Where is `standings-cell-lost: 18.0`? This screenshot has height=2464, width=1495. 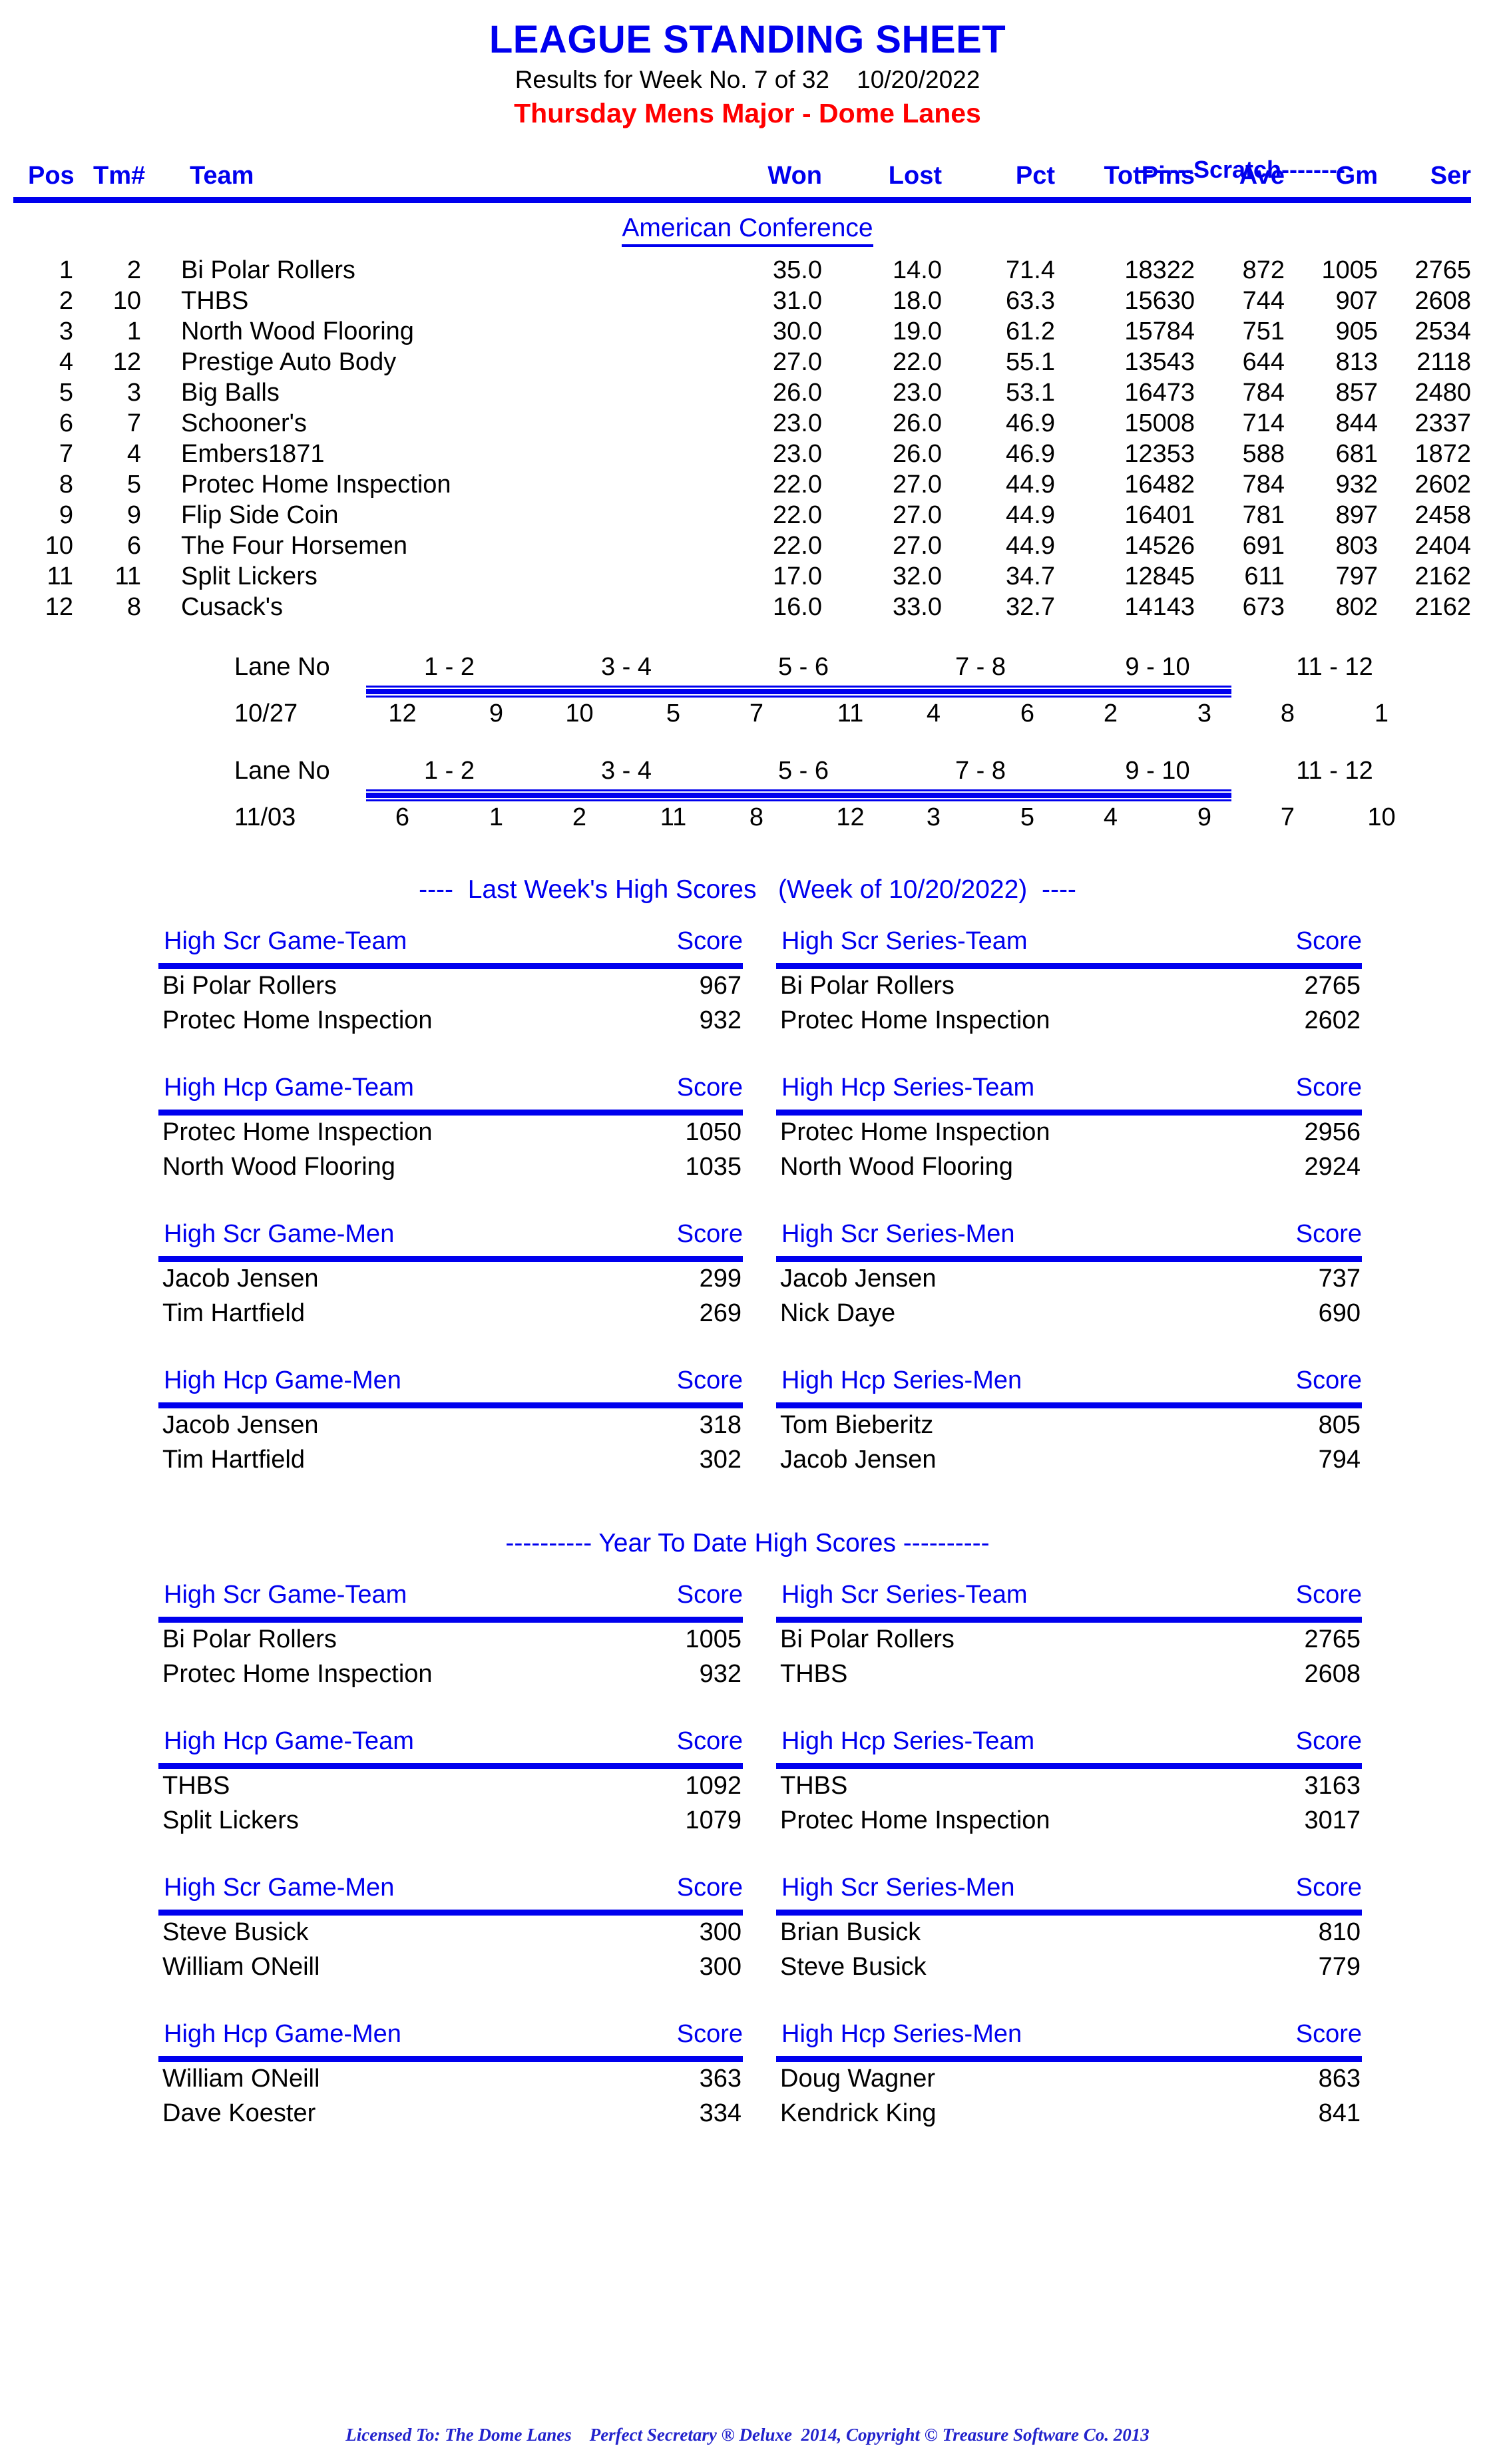 standings-cell-lost: 18.0 is located at coordinates (917, 301).